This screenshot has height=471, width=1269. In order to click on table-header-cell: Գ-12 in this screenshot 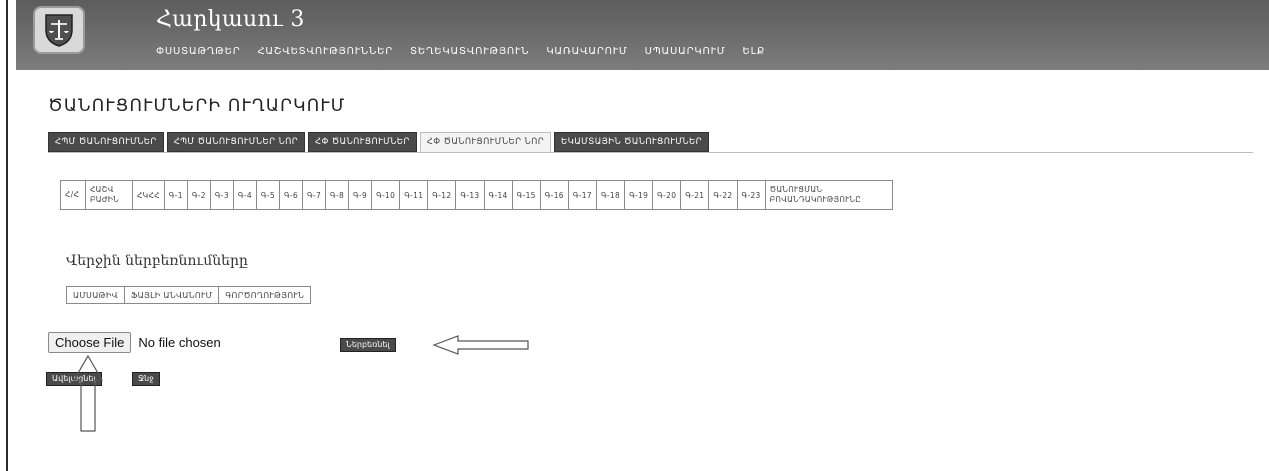, I will do `click(442, 195)`.